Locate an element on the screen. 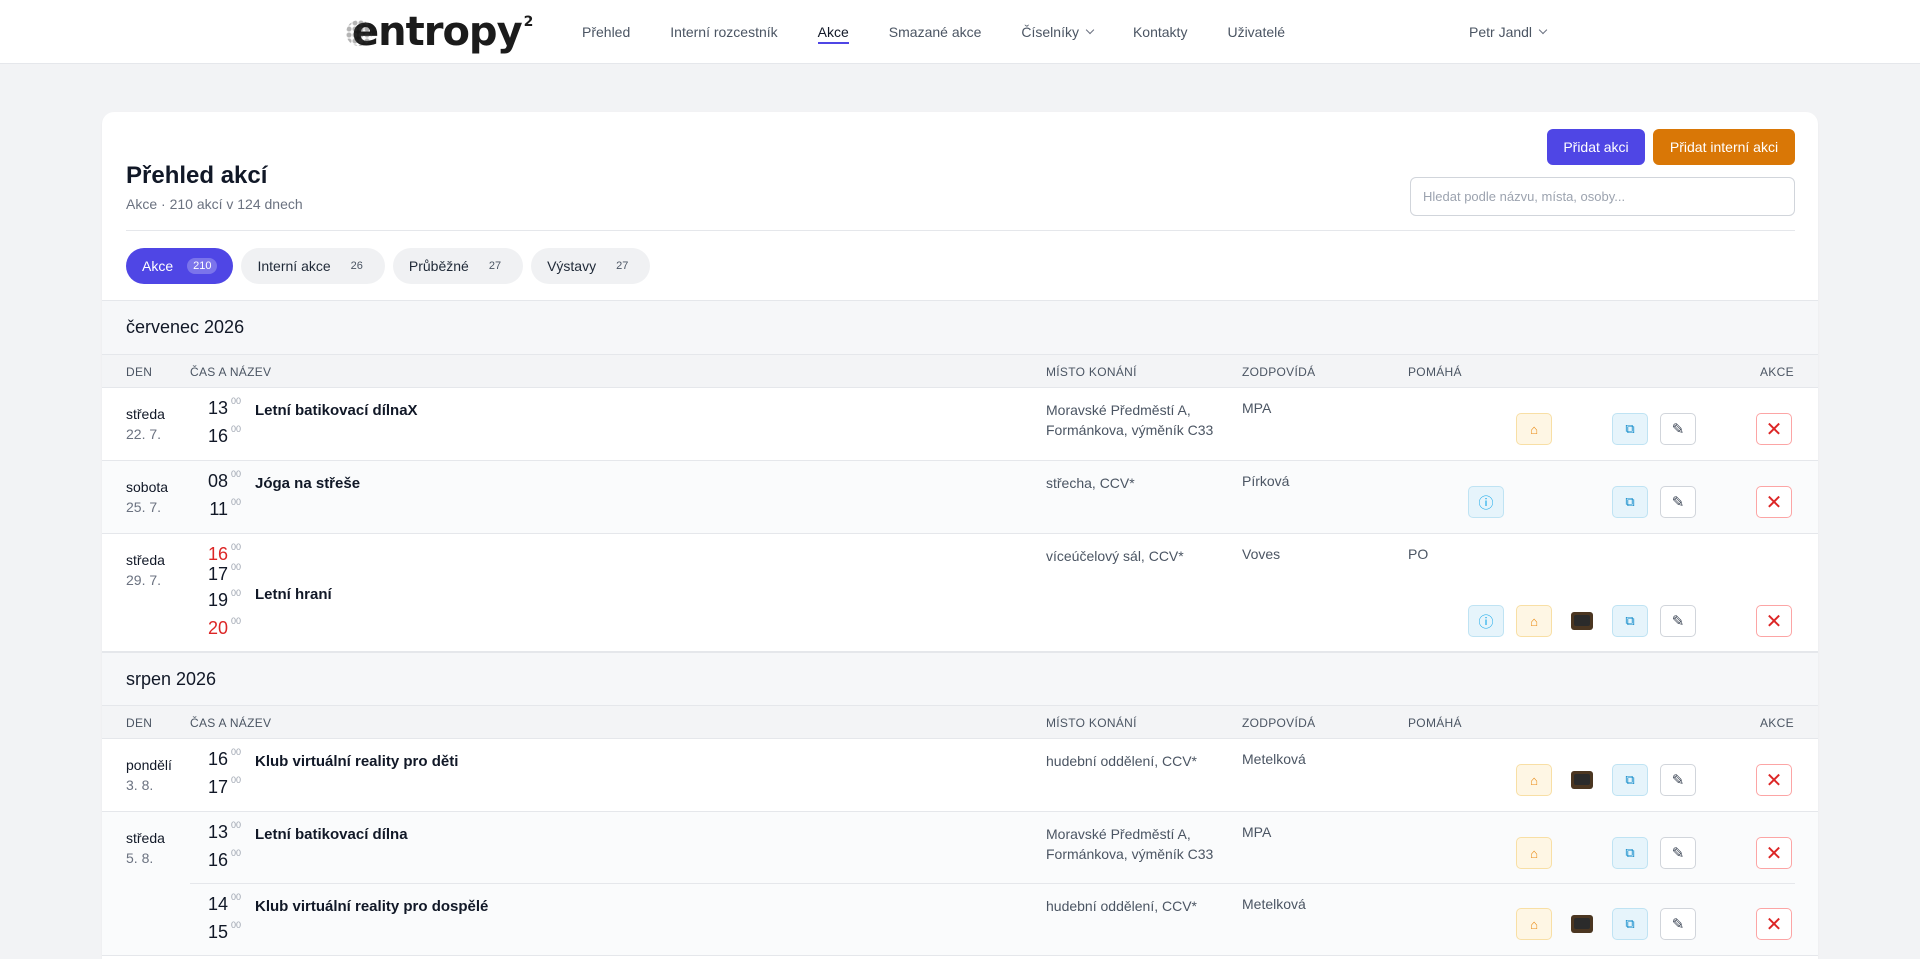 Image resolution: width=1920 pixels, height=959 pixels. logo-text: entropy is located at coordinates (437, 32).